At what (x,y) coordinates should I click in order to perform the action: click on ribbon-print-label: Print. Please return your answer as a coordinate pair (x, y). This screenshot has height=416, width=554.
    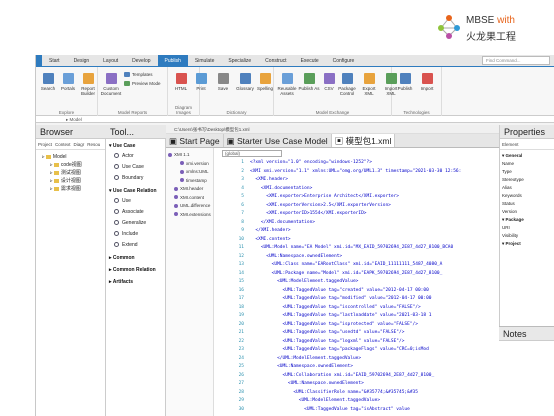
    Looking at the image, I should click on (201, 88).